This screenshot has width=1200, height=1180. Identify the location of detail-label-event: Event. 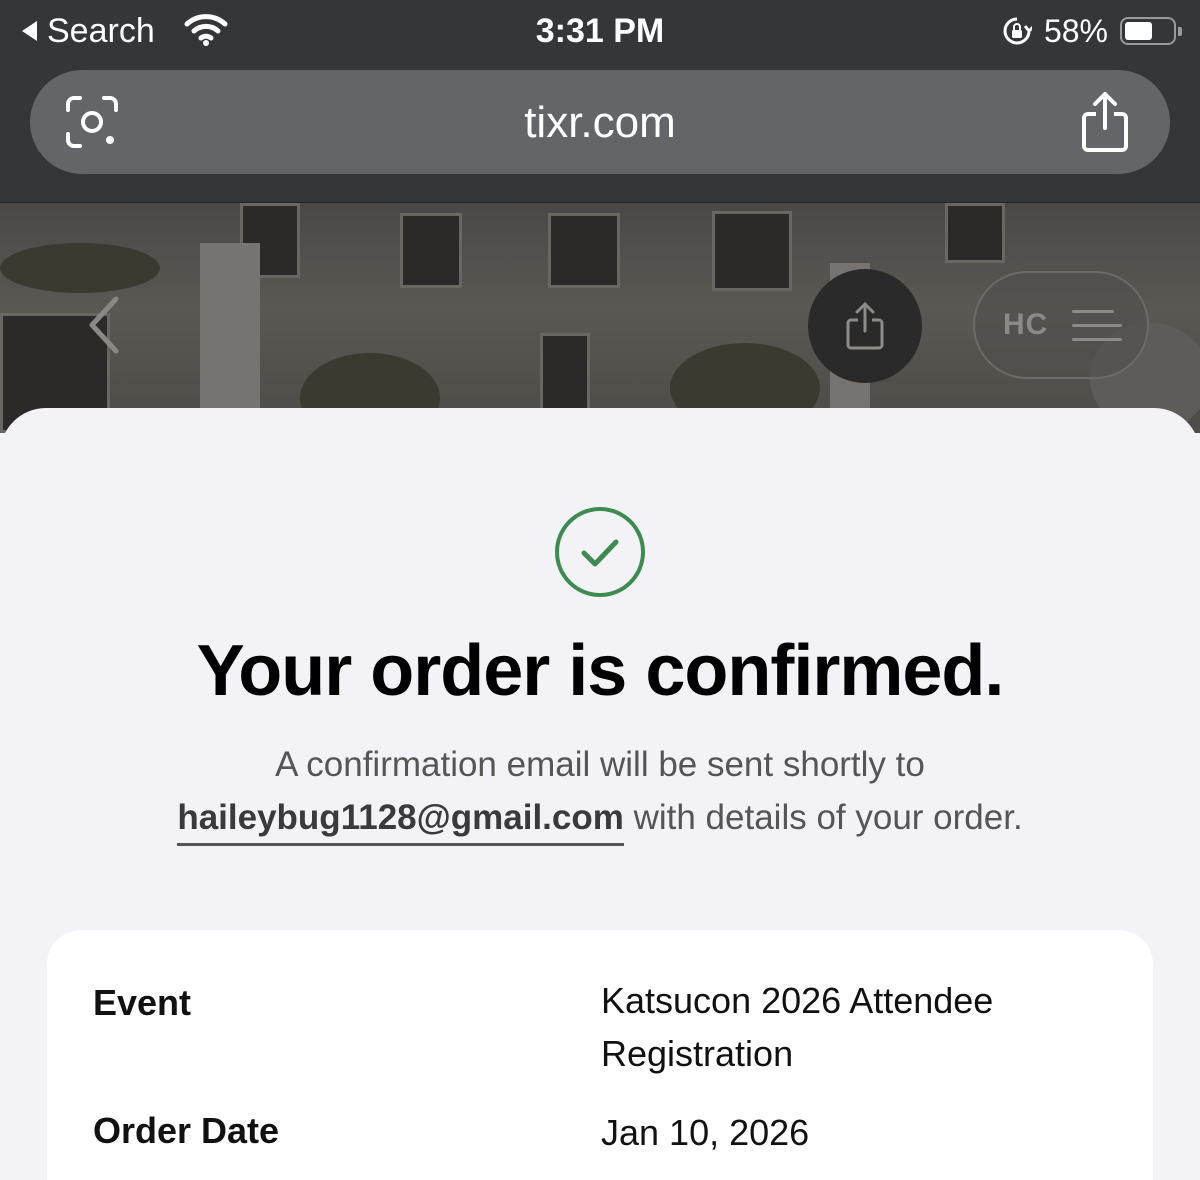
(142, 1002).